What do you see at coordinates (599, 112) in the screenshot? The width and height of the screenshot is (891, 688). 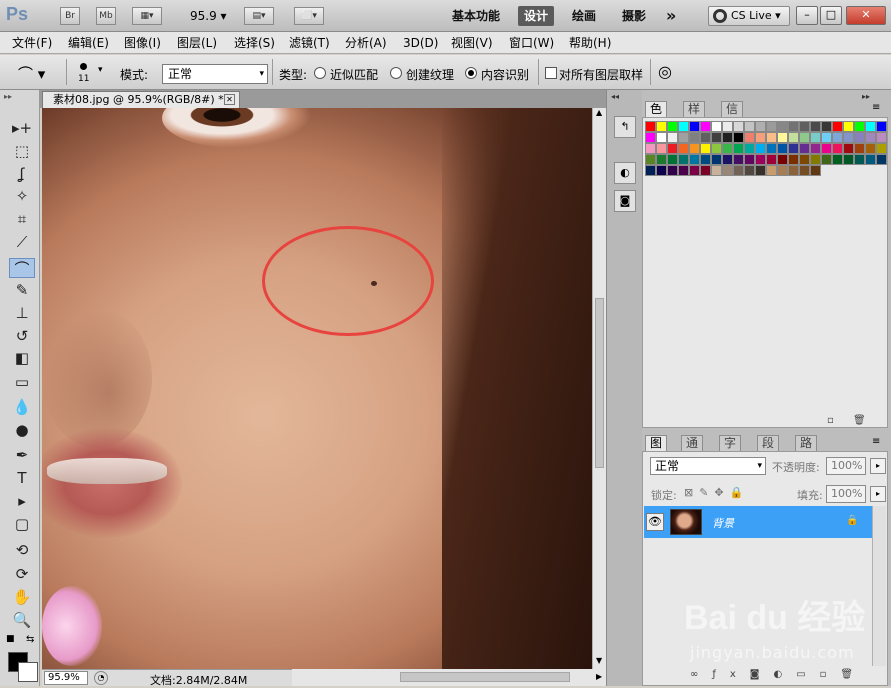 I see `scroll-up-icon: ▲` at bounding box center [599, 112].